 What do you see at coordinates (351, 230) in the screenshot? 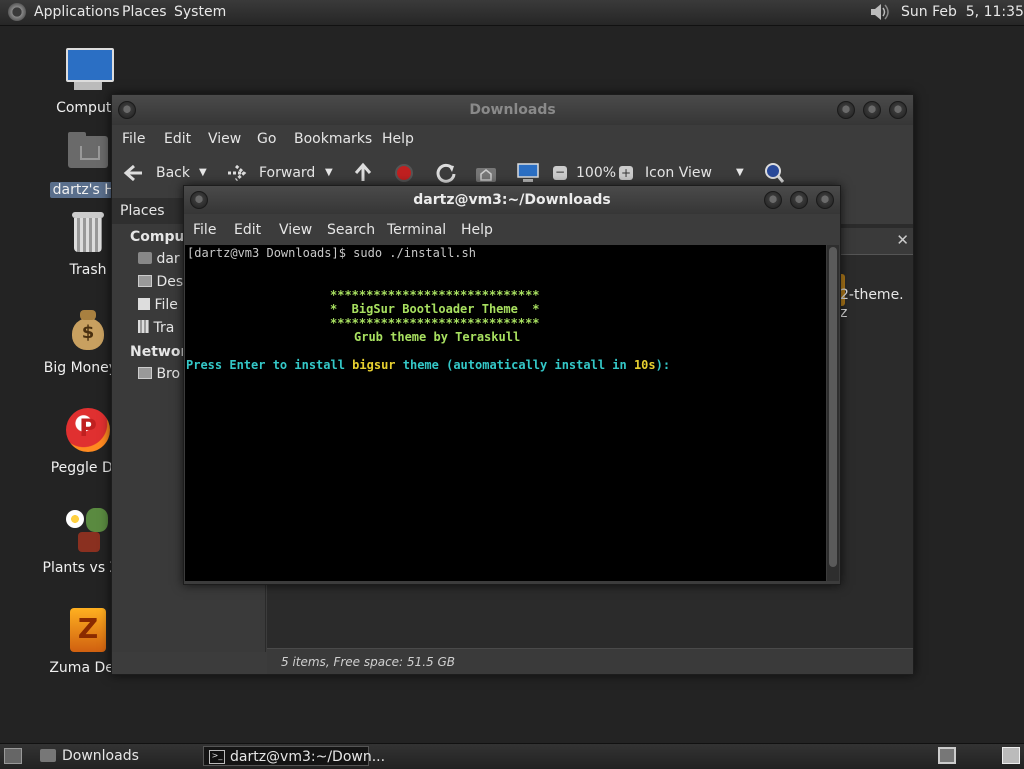
I see `menu-search: Search` at bounding box center [351, 230].